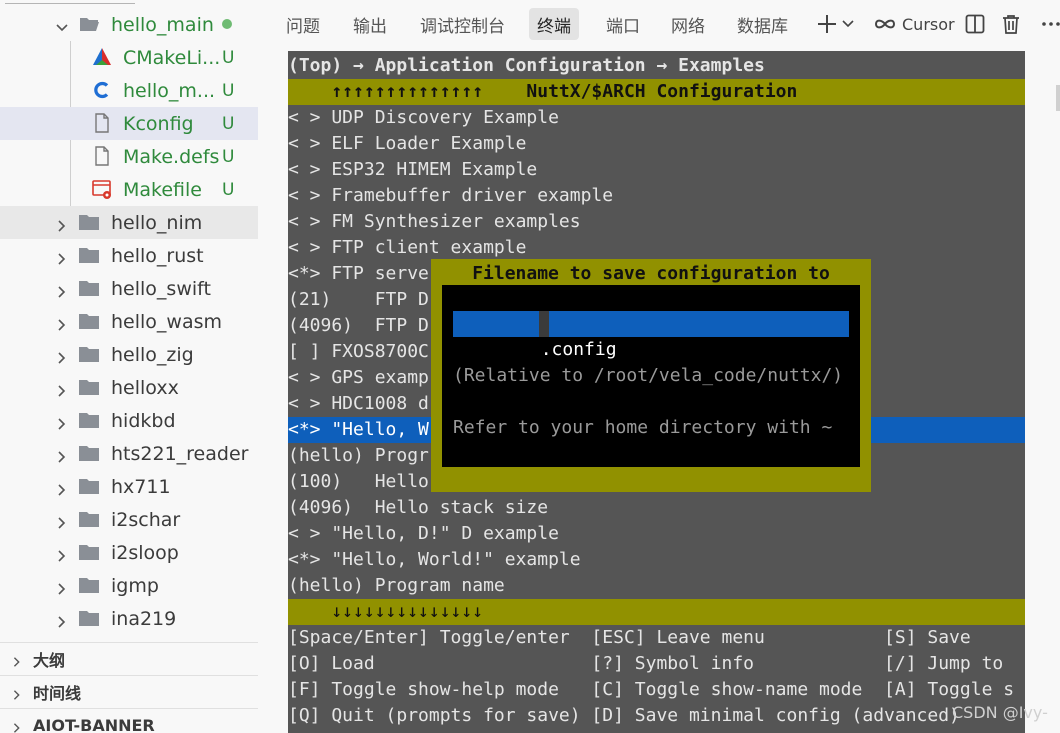  Describe the element at coordinates (623, 24) in the screenshot. I see `tab-ports: 端口` at that location.